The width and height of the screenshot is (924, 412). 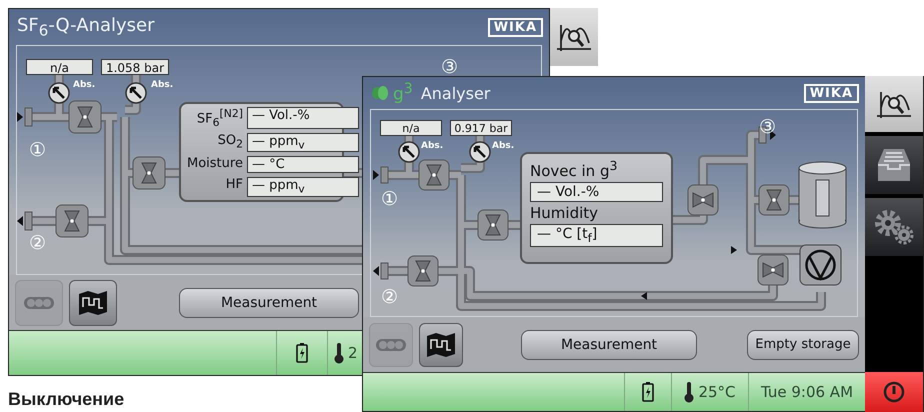 I want to click on reading-label: Moisture, so click(x=215, y=165).